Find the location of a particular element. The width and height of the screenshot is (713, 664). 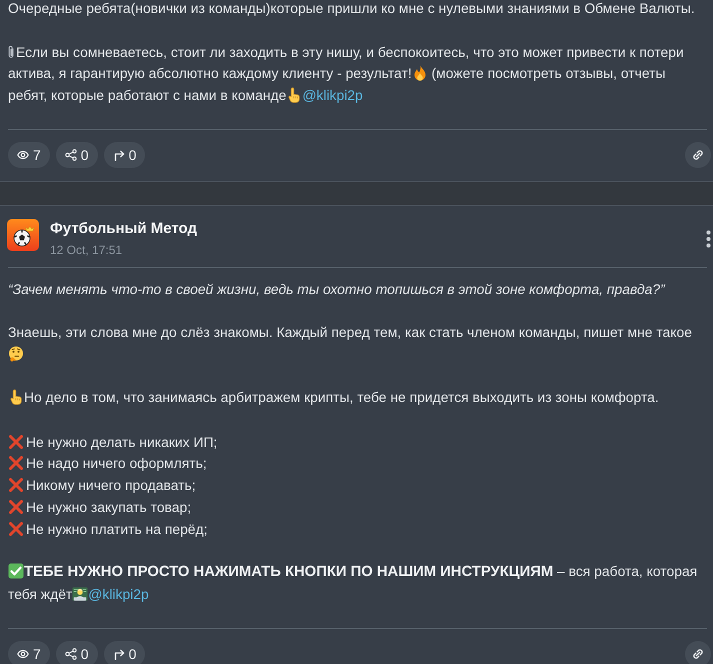

list-item-text: Не нужно платить на перёд; is located at coordinates (117, 528).